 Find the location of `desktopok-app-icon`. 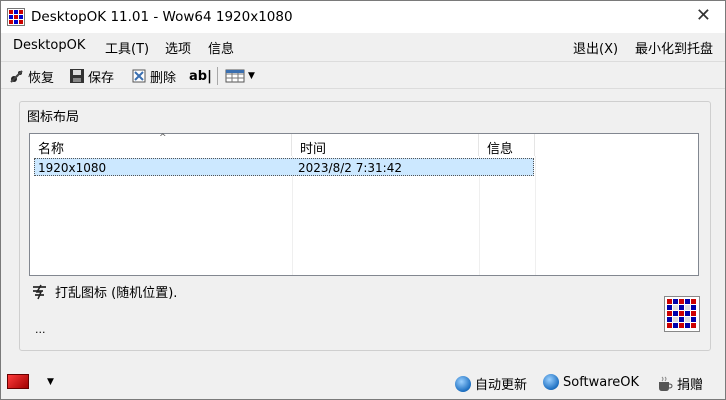

desktopok-app-icon is located at coordinates (16, 17).